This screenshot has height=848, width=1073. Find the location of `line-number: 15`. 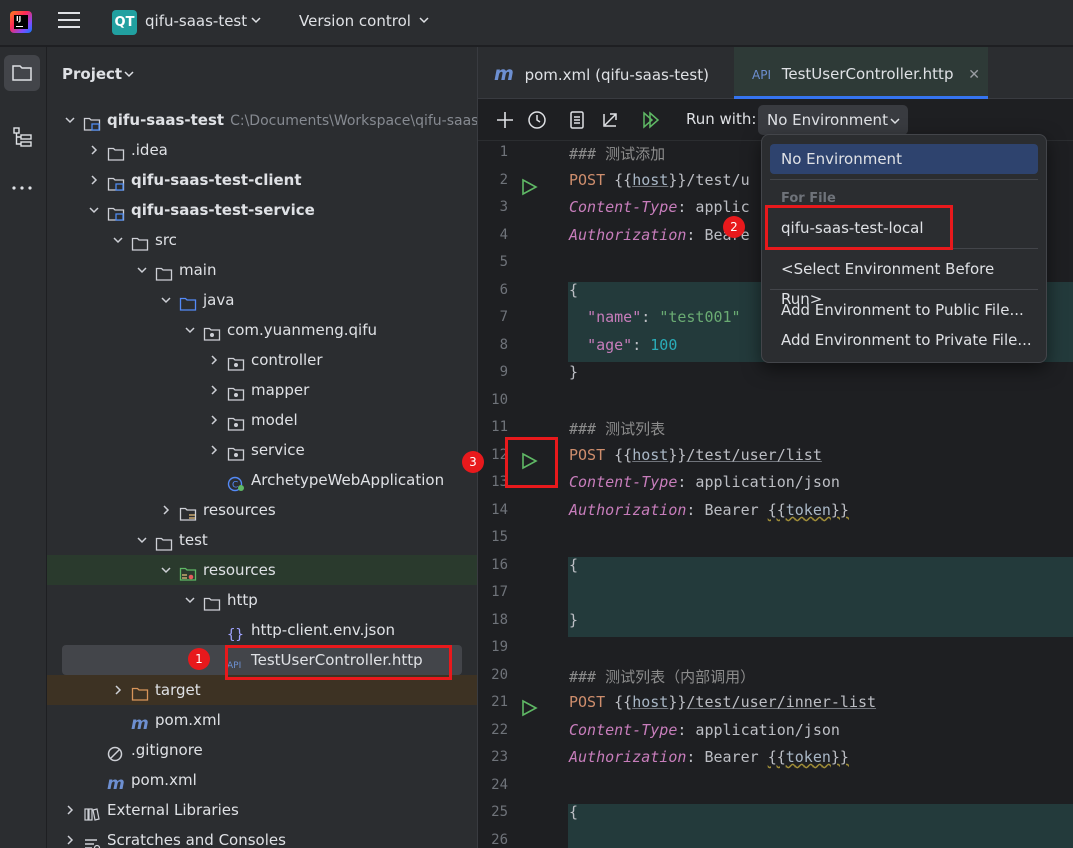

line-number: 15 is located at coordinates (499, 537).